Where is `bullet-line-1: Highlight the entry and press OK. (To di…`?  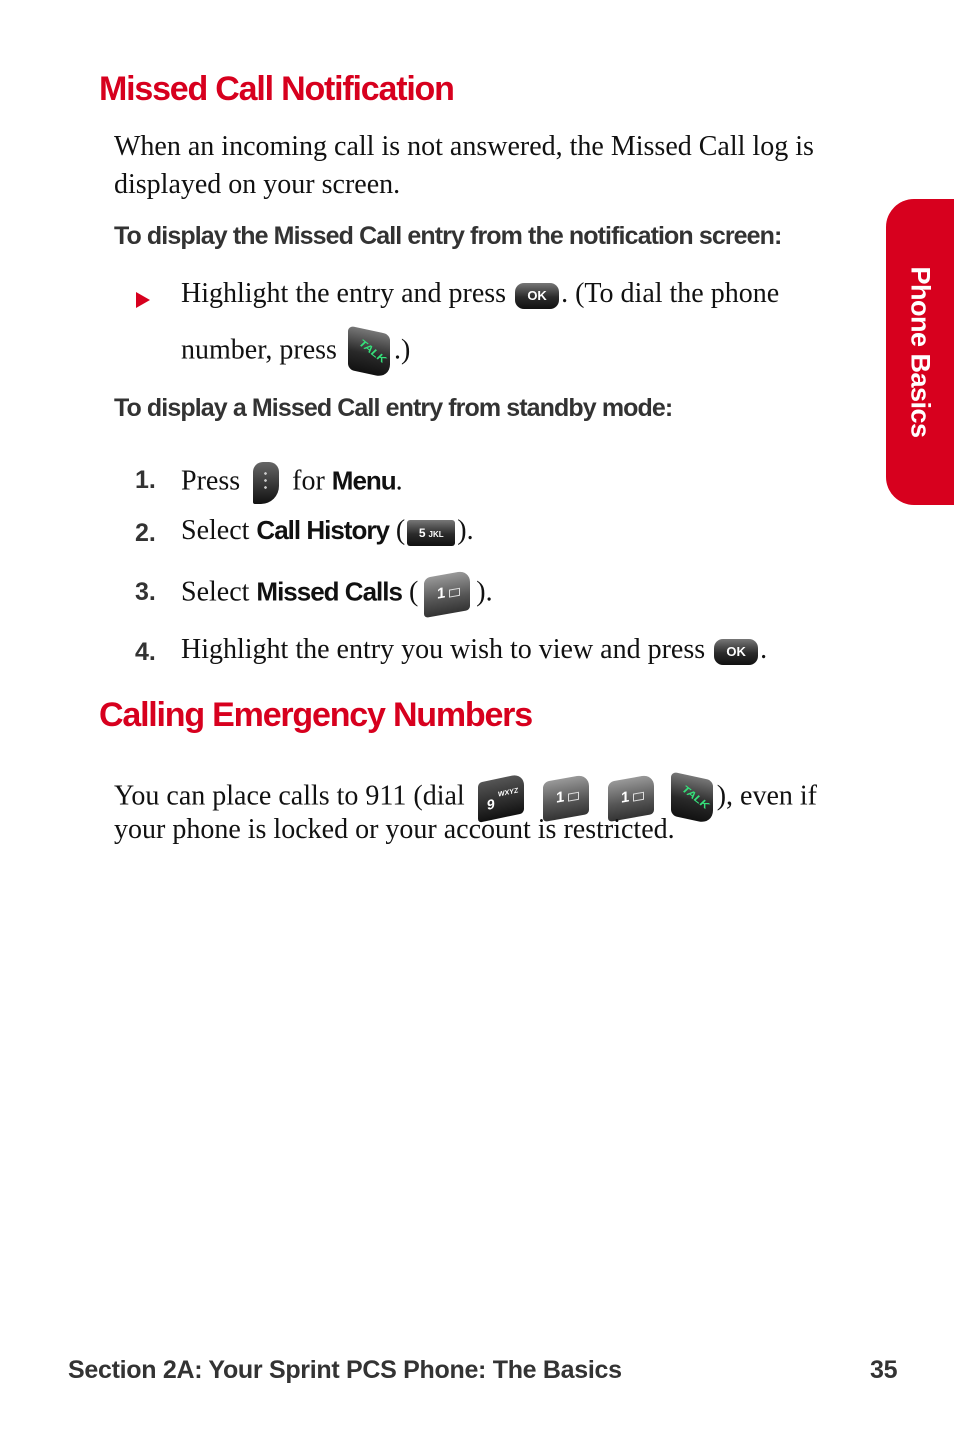
bullet-line-1: Highlight the entry and press OK. (To di… is located at coordinates (480, 294).